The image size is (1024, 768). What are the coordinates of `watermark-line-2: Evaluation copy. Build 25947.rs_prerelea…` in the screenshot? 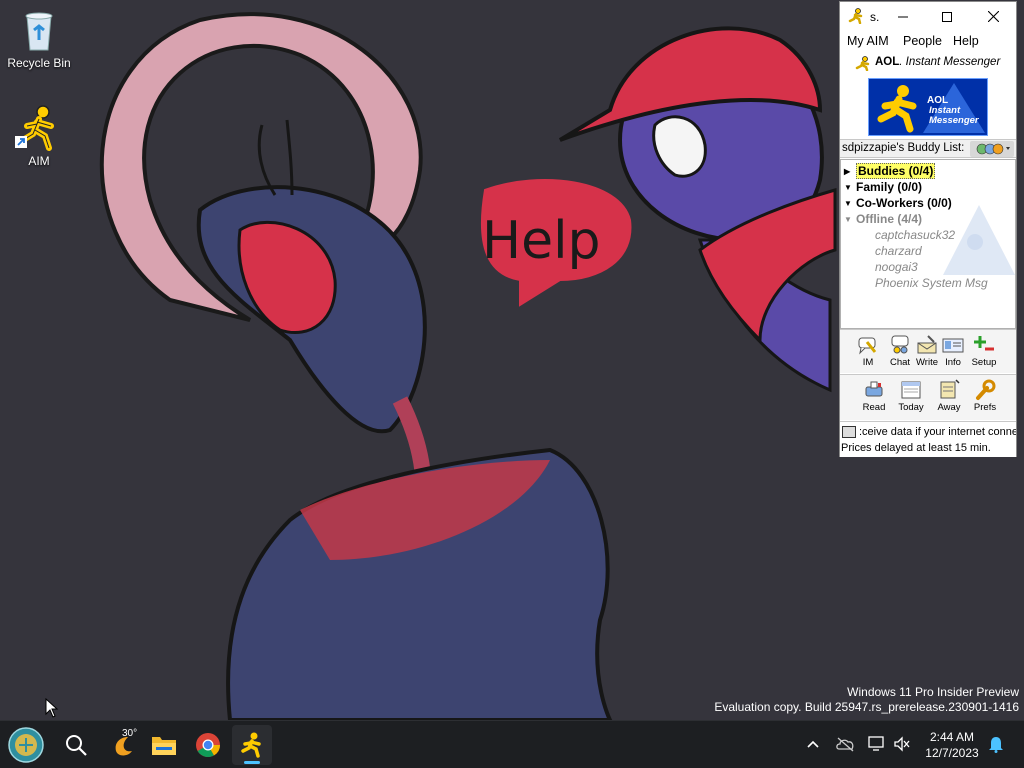 It's located at (866, 707).